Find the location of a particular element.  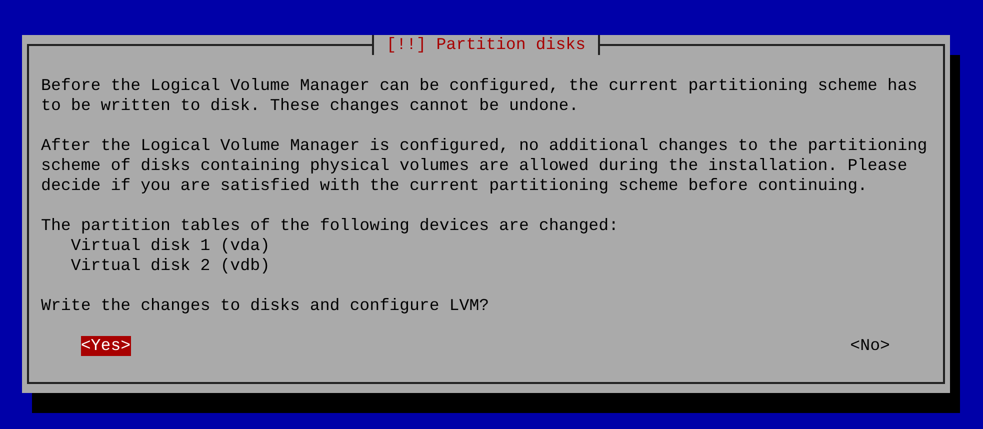

dialog-button: <Yes> is located at coordinates (105, 346).